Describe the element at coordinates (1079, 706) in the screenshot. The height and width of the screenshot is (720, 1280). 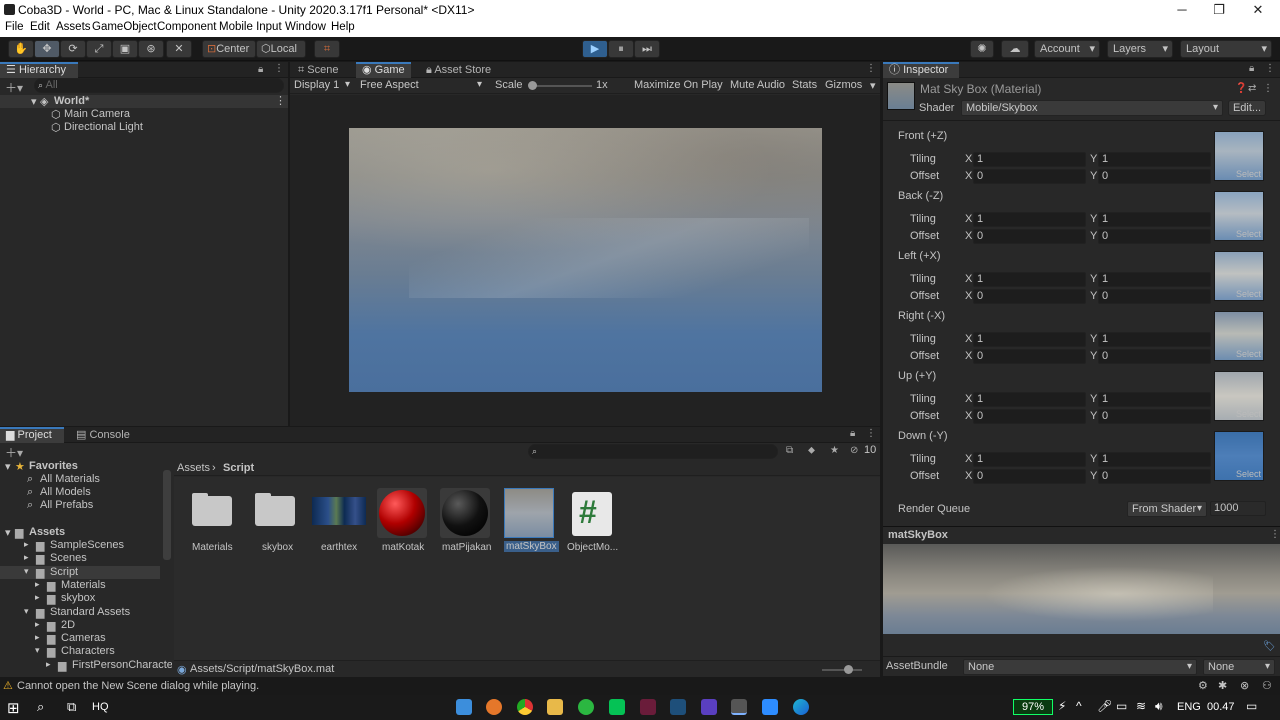
I see `chevron-up-icon: ^` at that location.